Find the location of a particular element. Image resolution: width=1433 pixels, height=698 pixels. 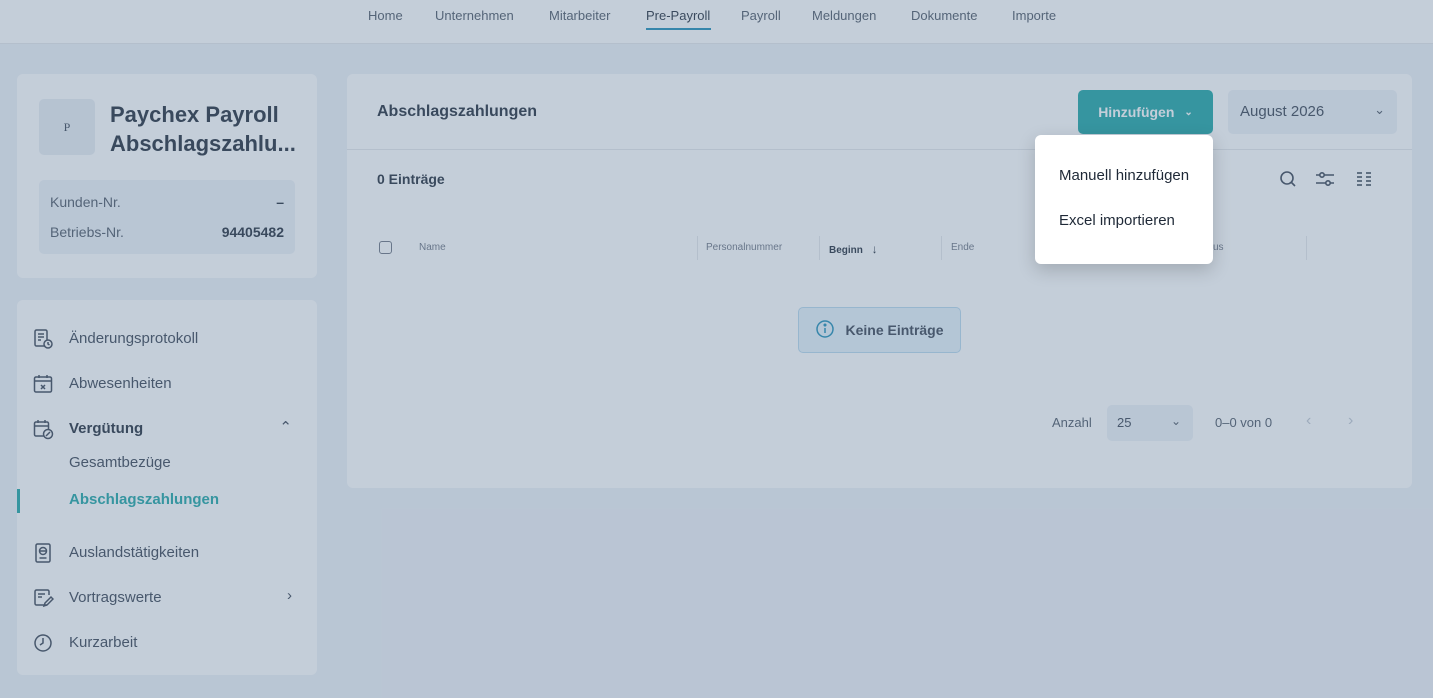

add-dropdown-menu: Manuell hinzufügen Excel importieren is located at coordinates (1124, 199).